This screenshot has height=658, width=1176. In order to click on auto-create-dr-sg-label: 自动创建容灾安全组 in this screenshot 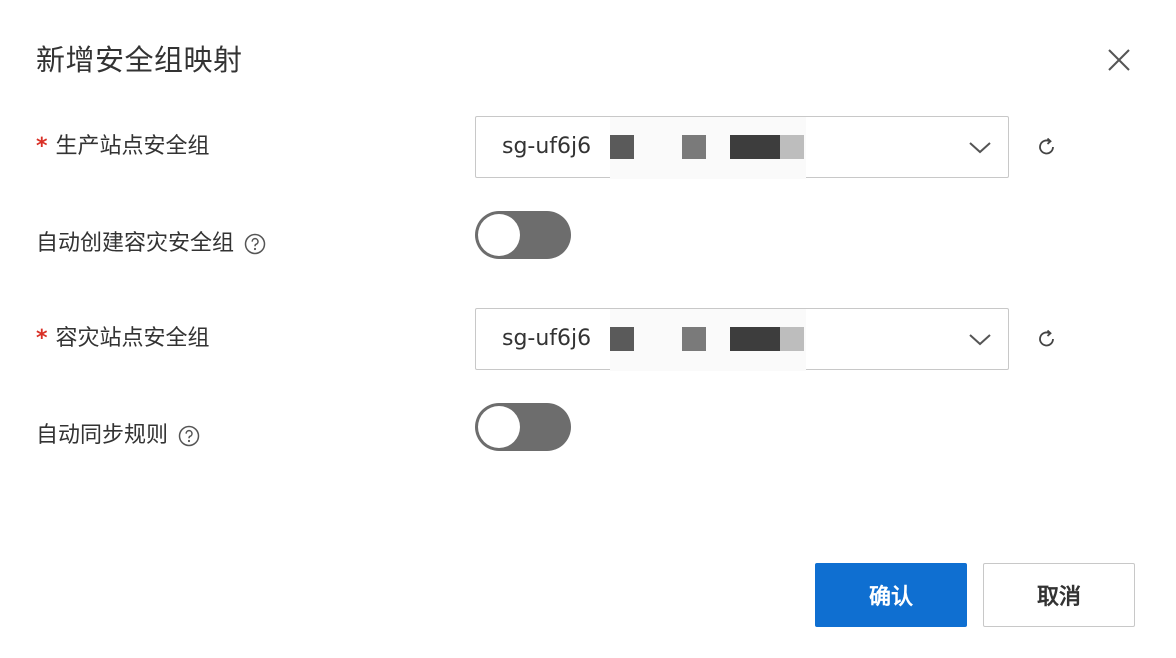, I will do `click(135, 243)`.